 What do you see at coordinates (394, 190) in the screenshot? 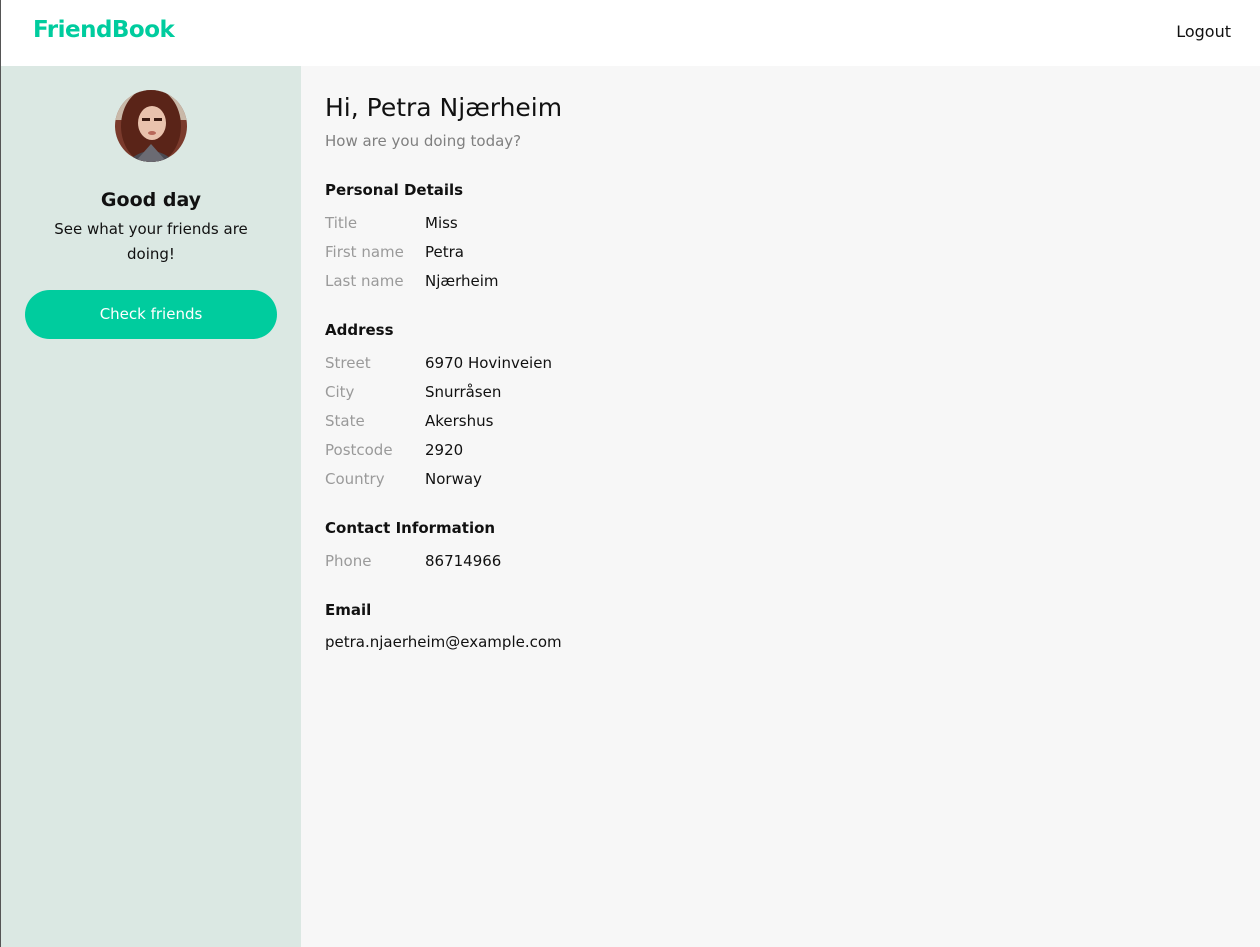
I see `personal-details-heading: Personal Details` at bounding box center [394, 190].